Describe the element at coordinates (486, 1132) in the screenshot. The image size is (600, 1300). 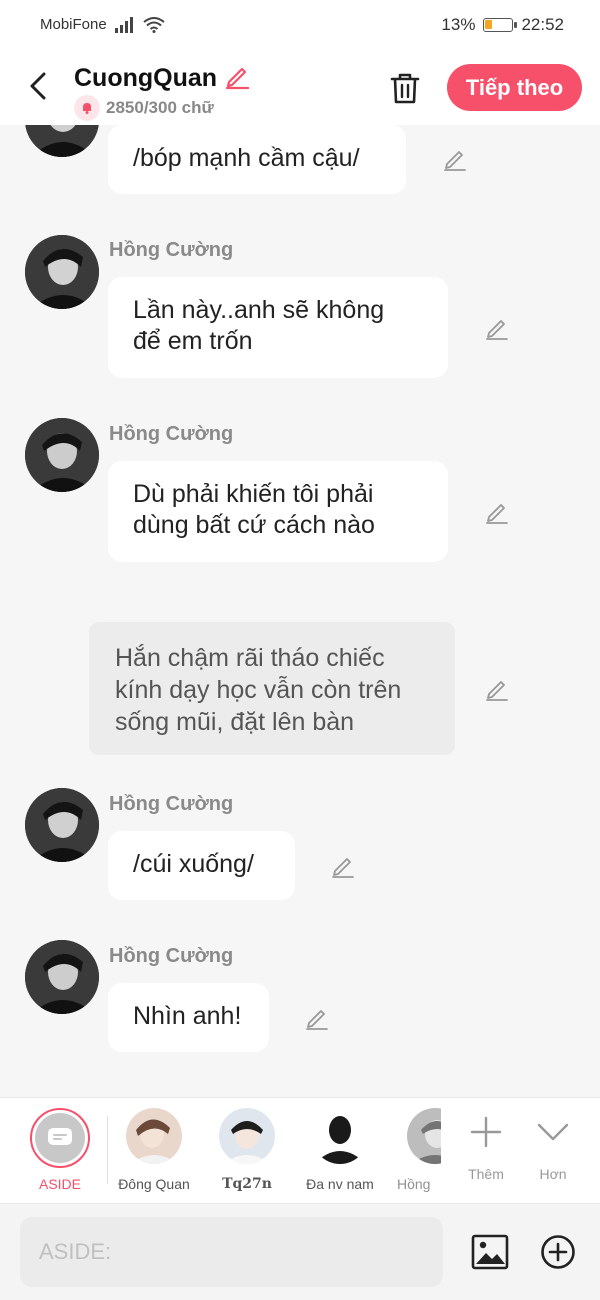
I see `plus-icon` at that location.